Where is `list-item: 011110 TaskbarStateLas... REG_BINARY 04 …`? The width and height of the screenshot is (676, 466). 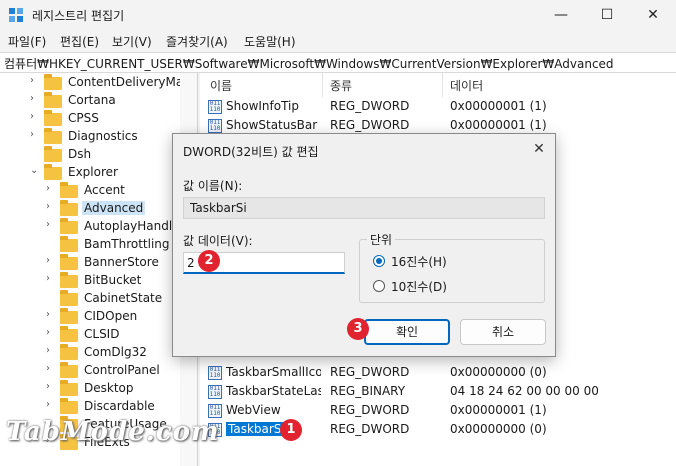
list-item: 011110 TaskbarStateLas... REG_BINARY 04 … is located at coordinates (438, 392).